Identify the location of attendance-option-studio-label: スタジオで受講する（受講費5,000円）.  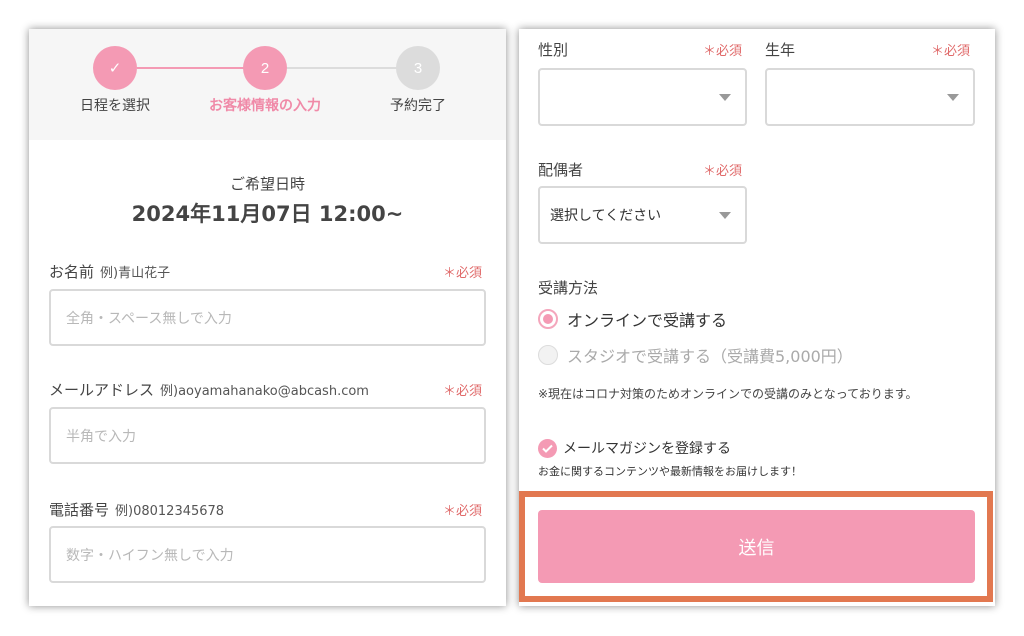
(710, 356).